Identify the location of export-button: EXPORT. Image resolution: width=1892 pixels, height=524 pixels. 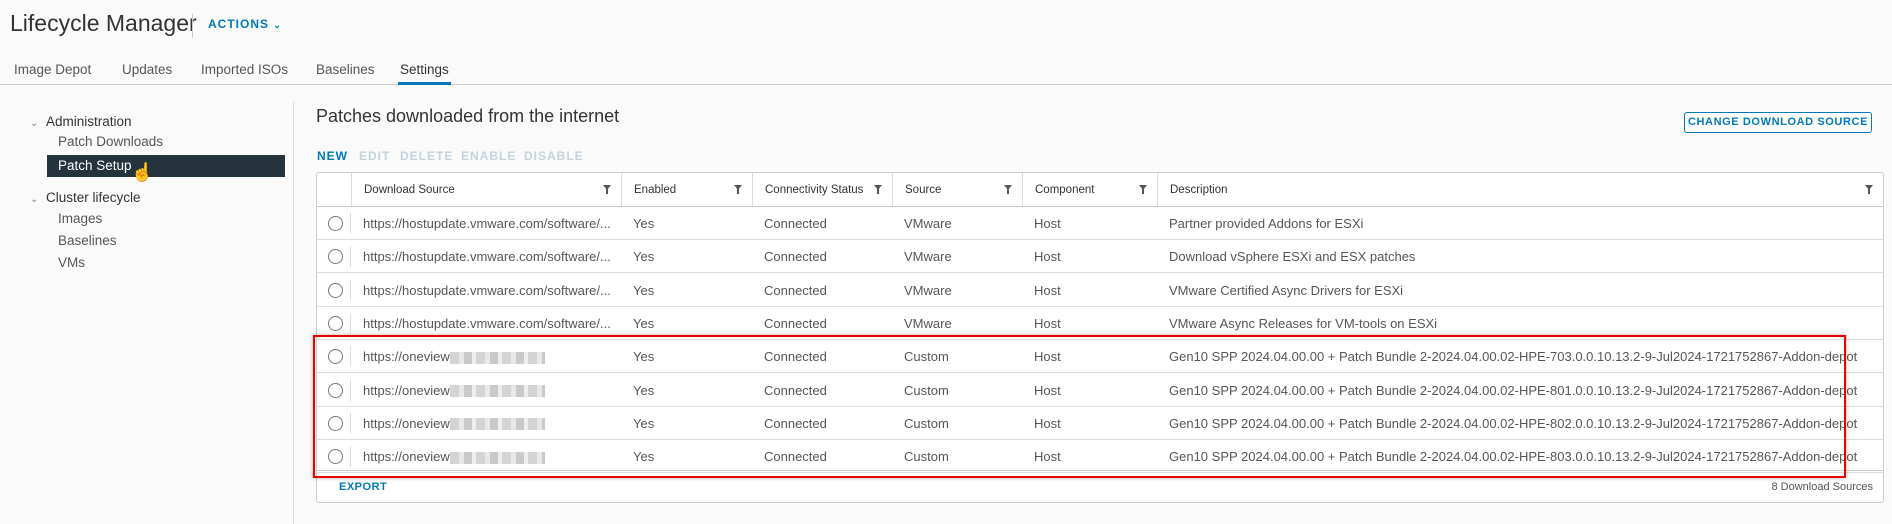
(363, 487).